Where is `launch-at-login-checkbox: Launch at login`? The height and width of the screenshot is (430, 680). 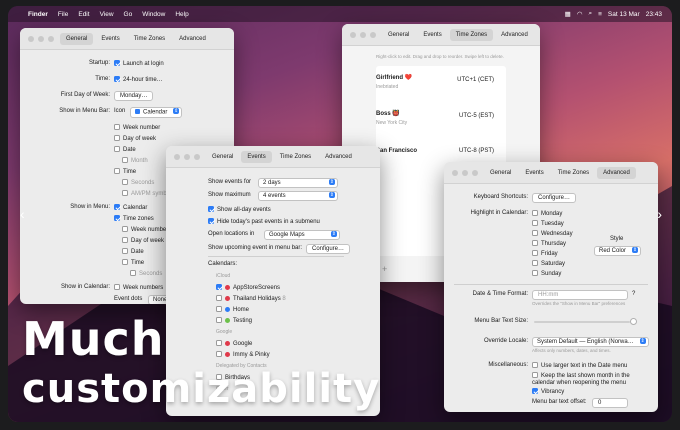
launch-at-login-checkbox: Launch at login is located at coordinates (139, 63).